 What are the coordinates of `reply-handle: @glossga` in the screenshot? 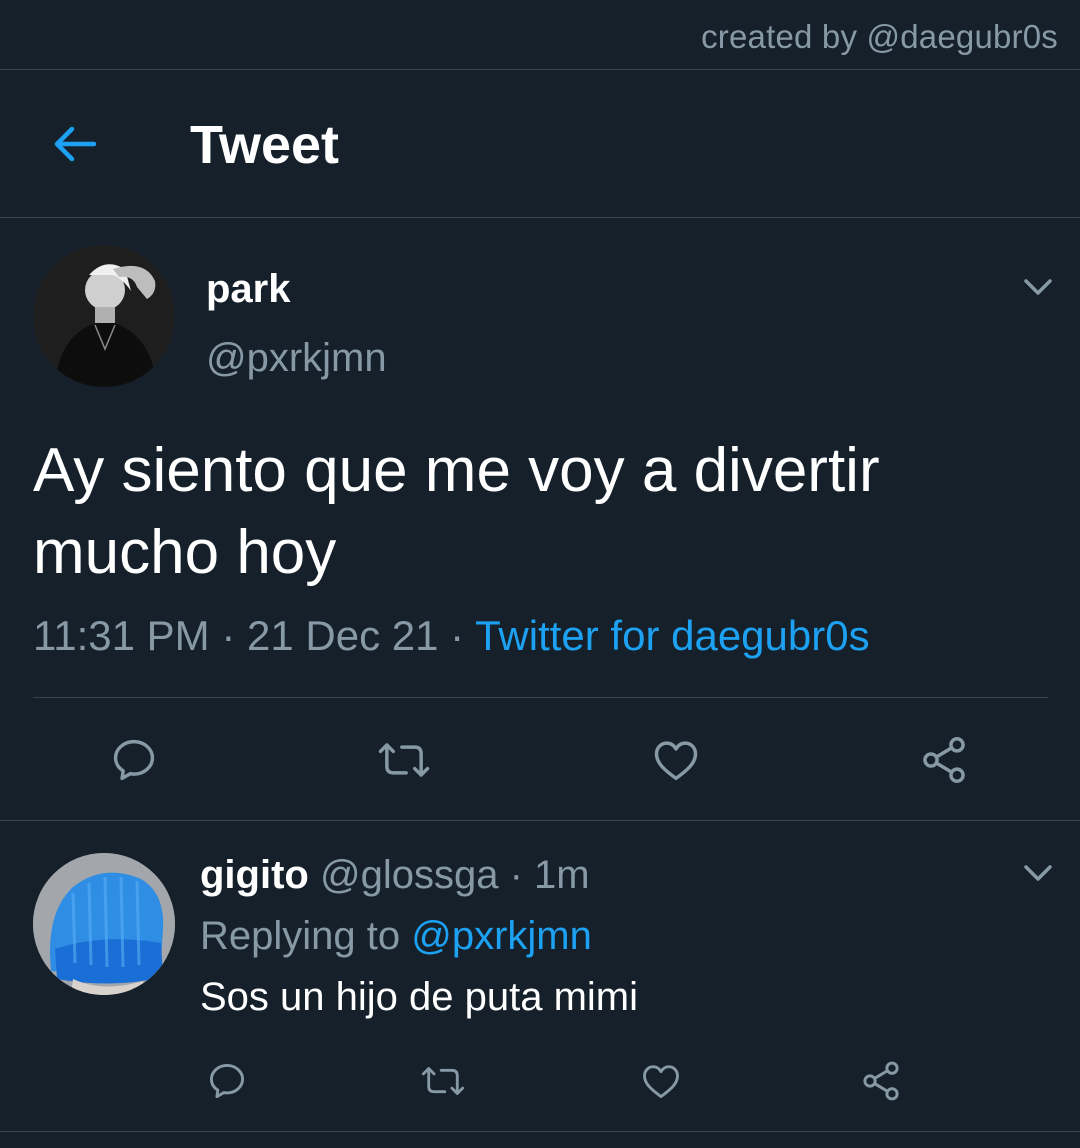 It's located at (409, 875).